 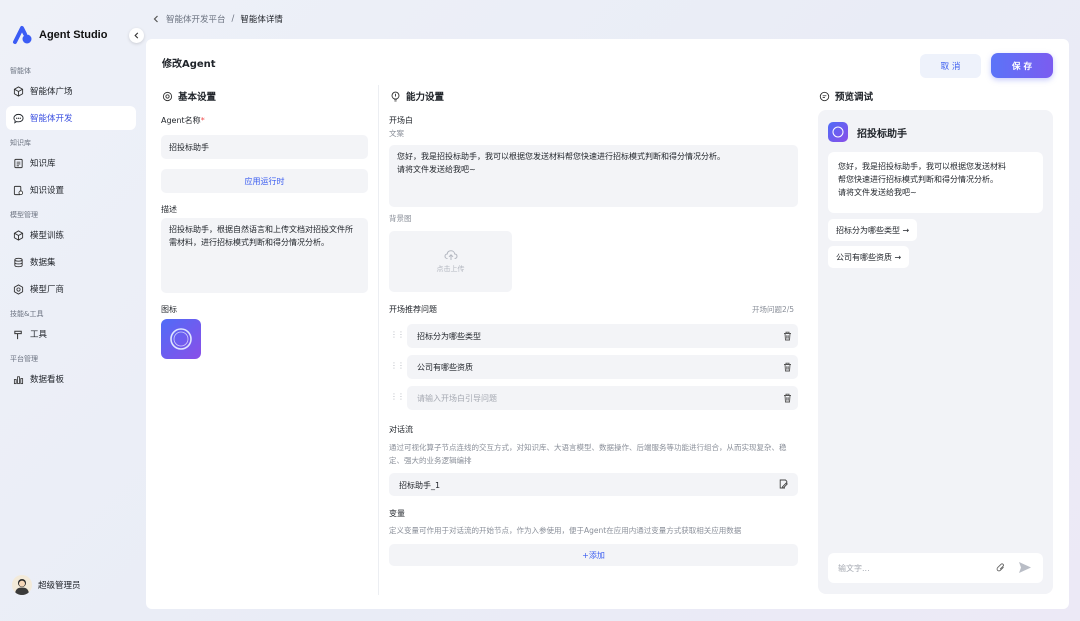 I want to click on chat-icon, so click(x=18, y=118).